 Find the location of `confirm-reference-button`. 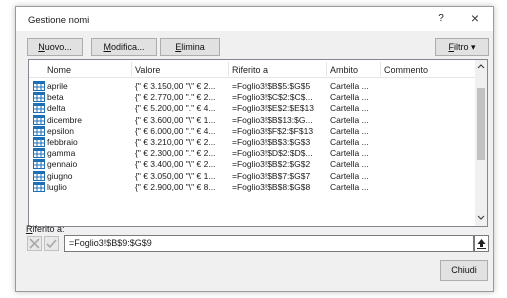

confirm-reference-button is located at coordinates (51, 243).